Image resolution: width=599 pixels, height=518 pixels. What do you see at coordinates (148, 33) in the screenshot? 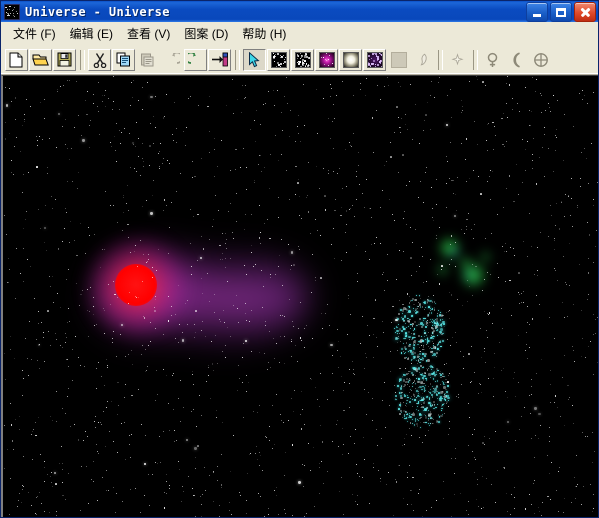
I see `menu-view: 查看 (V)` at bounding box center [148, 33].